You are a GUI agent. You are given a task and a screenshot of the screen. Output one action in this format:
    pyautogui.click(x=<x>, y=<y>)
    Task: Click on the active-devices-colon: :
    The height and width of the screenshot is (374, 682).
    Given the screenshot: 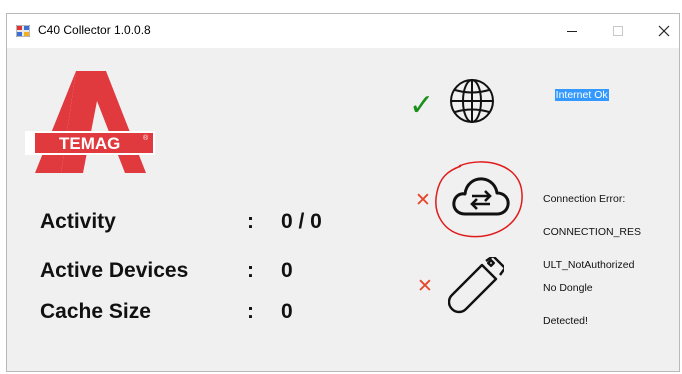 What is the action you would take?
    pyautogui.click(x=250, y=270)
    